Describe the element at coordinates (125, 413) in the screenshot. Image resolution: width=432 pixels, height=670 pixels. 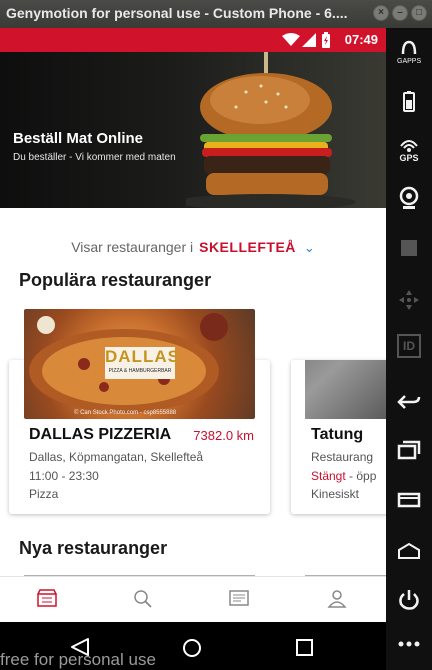
I see `photo-credit: © Can Stock Photo.com - csp8555888` at that location.